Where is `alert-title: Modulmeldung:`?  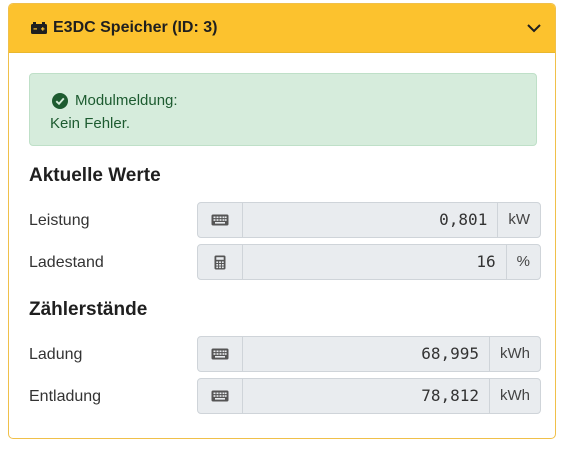
alert-title: Modulmeldung: is located at coordinates (126, 100).